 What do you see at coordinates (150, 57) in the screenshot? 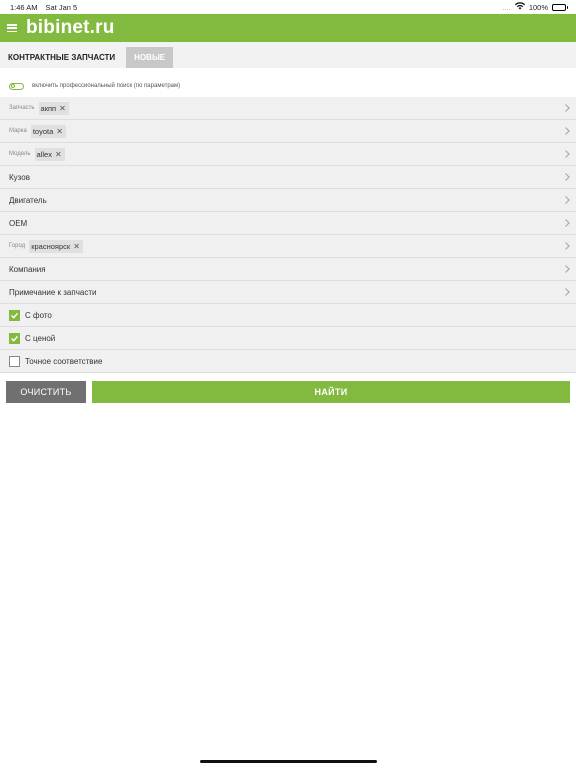
I see `tab-new-parts: НОВЫЕ` at bounding box center [150, 57].